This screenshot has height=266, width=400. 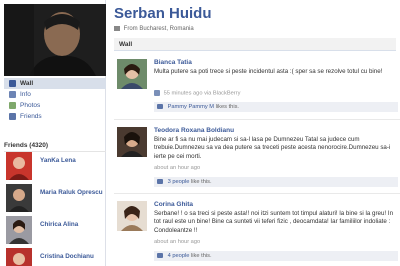 What do you see at coordinates (163, 13) in the screenshot?
I see `profile-name: Serban Huidu` at bounding box center [163, 13].